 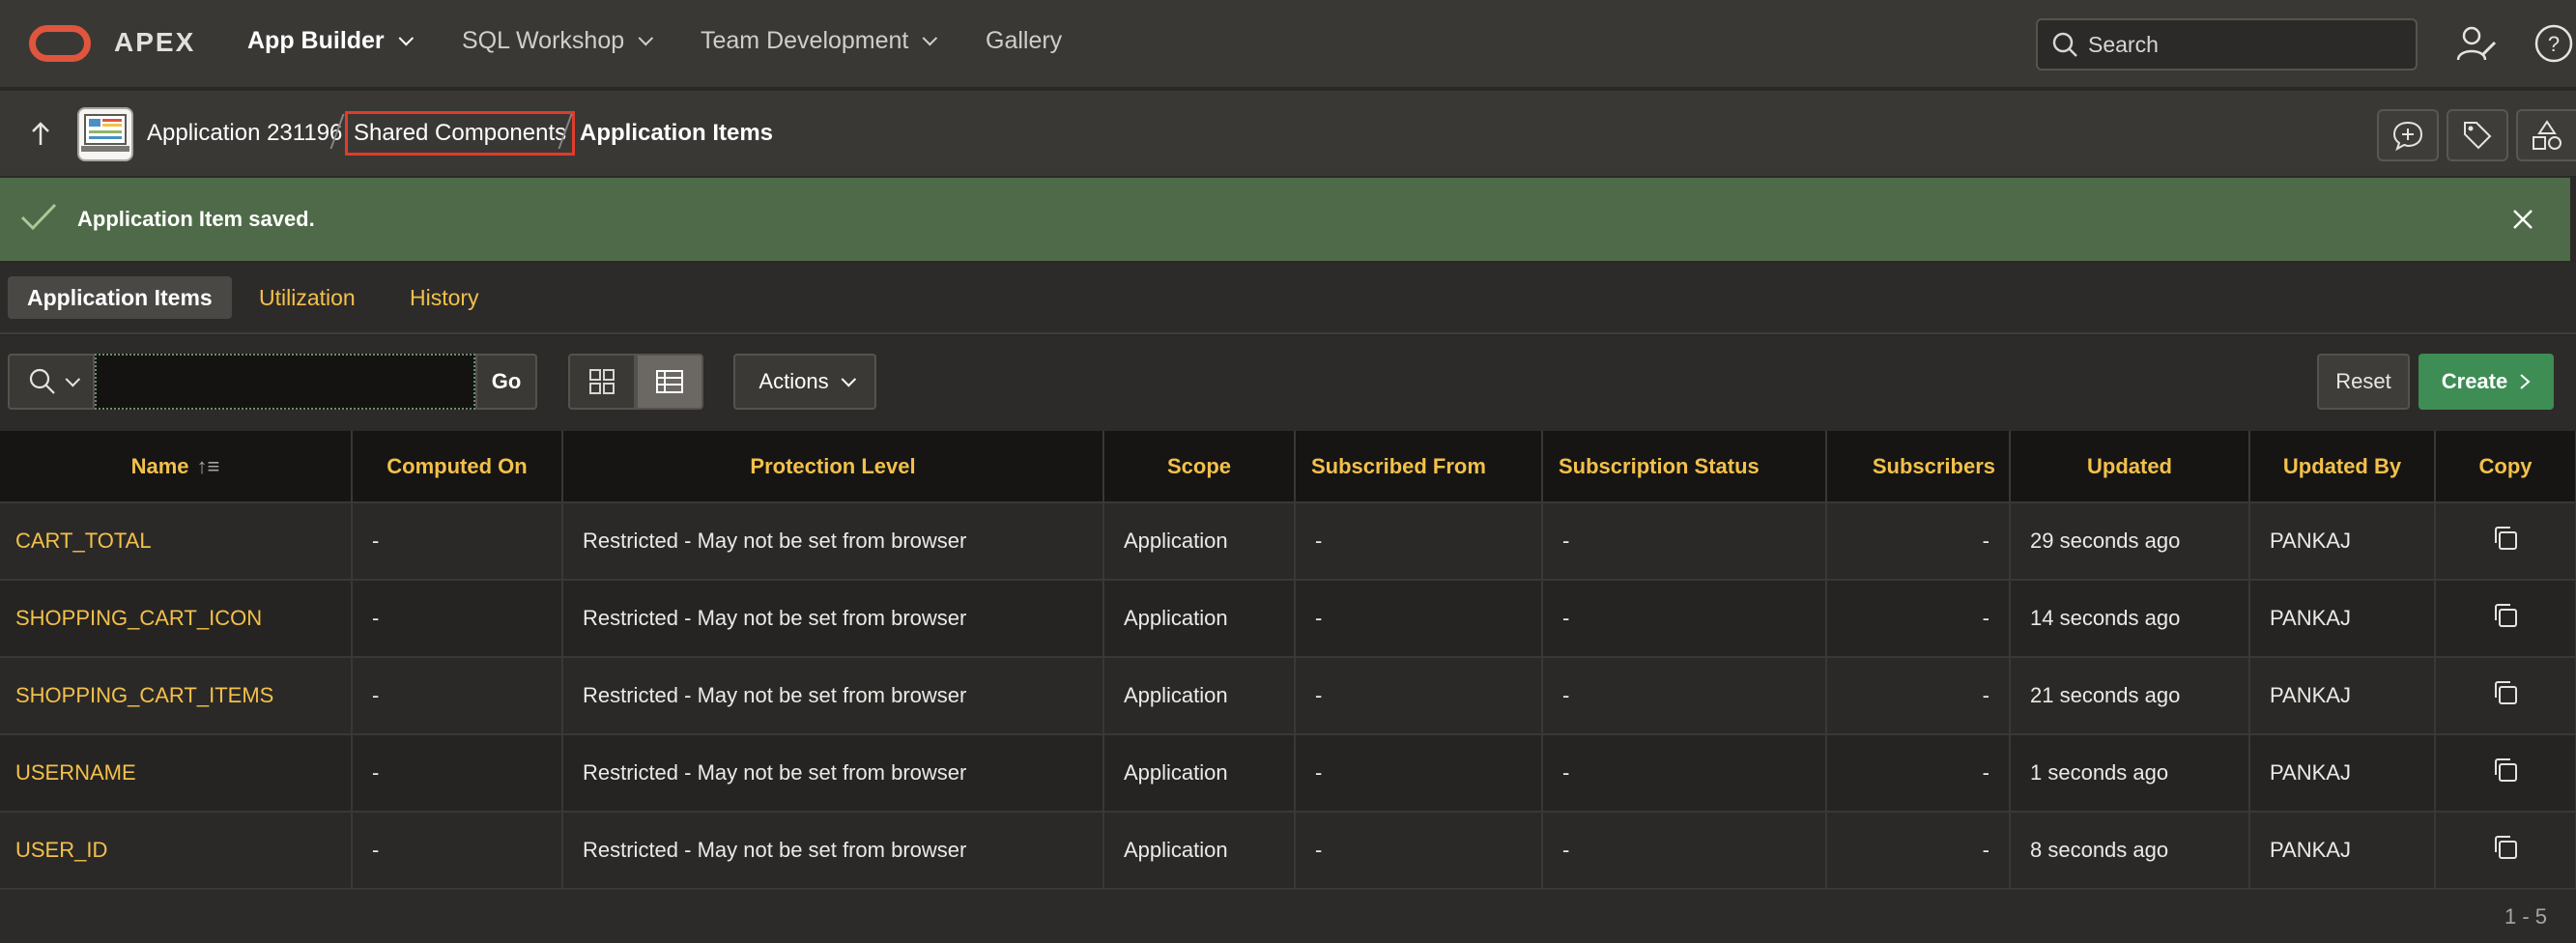 I want to click on reset-button: Reset, so click(x=2364, y=382).